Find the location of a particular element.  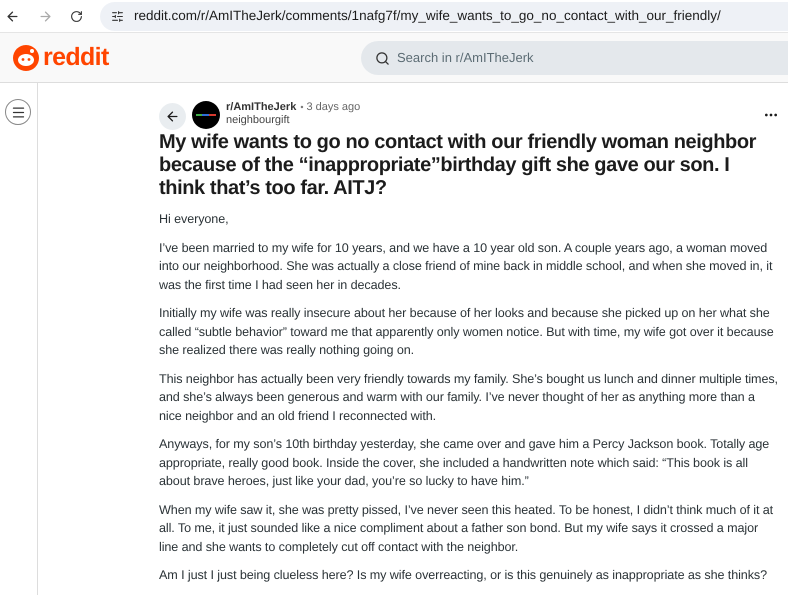

post-time: 3 days ago is located at coordinates (333, 107).